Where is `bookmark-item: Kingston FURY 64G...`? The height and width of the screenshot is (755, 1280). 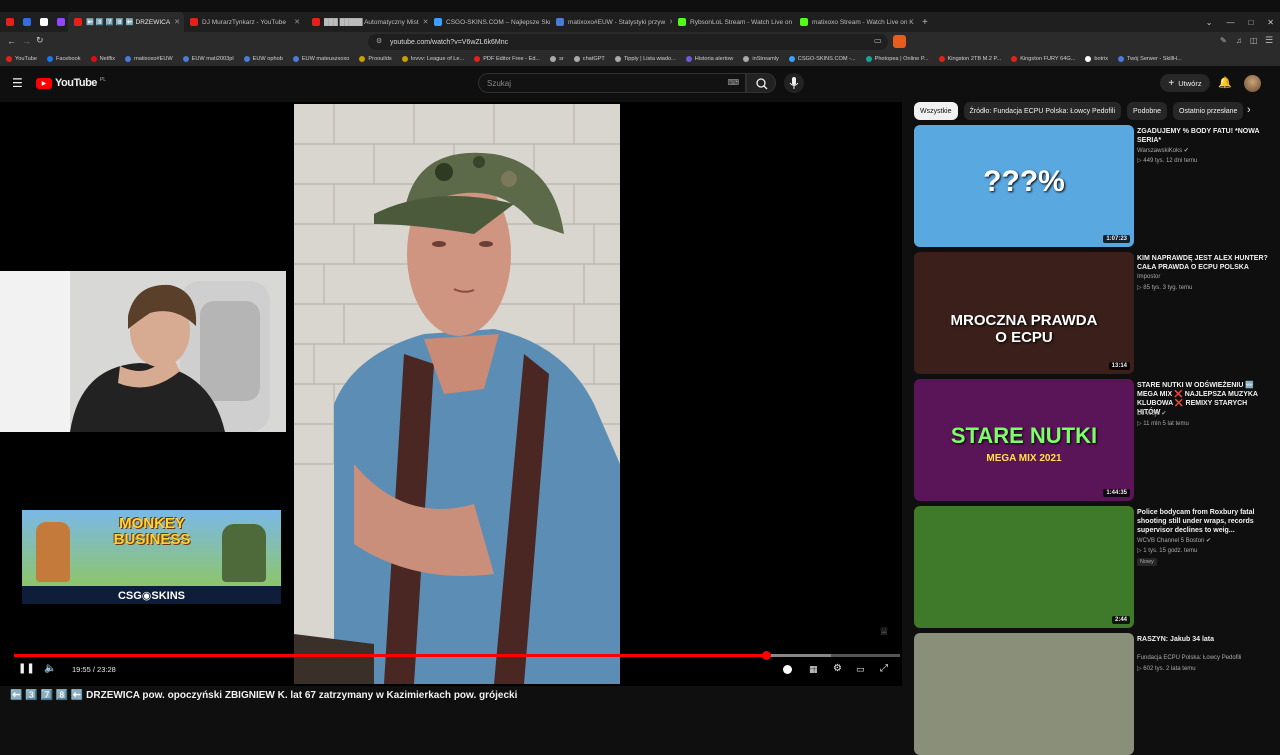 bookmark-item: Kingston FURY 64G... is located at coordinates (1043, 59).